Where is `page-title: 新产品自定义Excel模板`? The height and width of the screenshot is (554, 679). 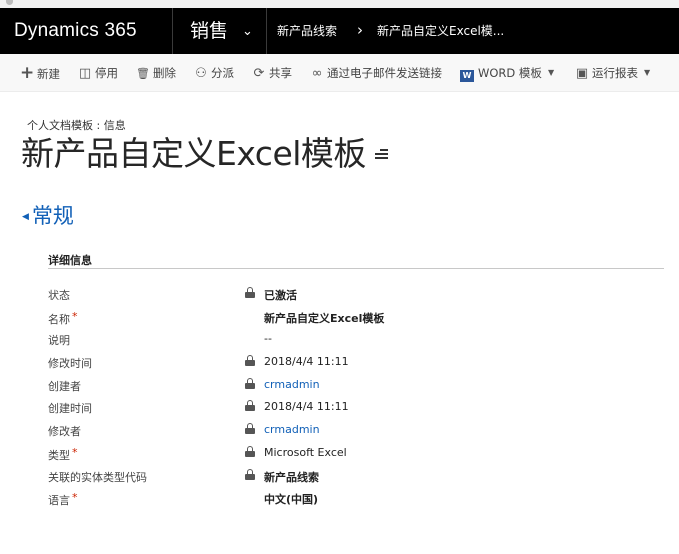 page-title: 新产品自定义Excel模板 is located at coordinates (193, 153).